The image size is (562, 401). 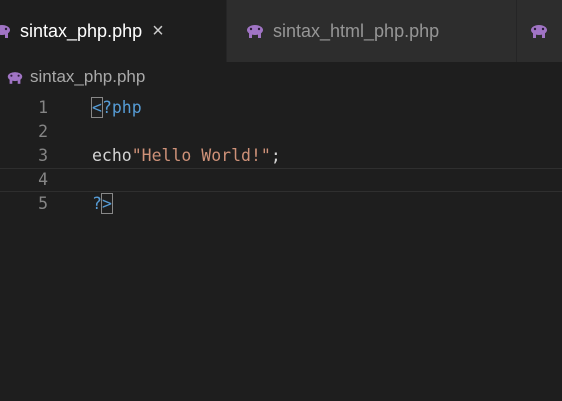 I want to click on string-literal: "Hello World!", so click(x=201, y=155).